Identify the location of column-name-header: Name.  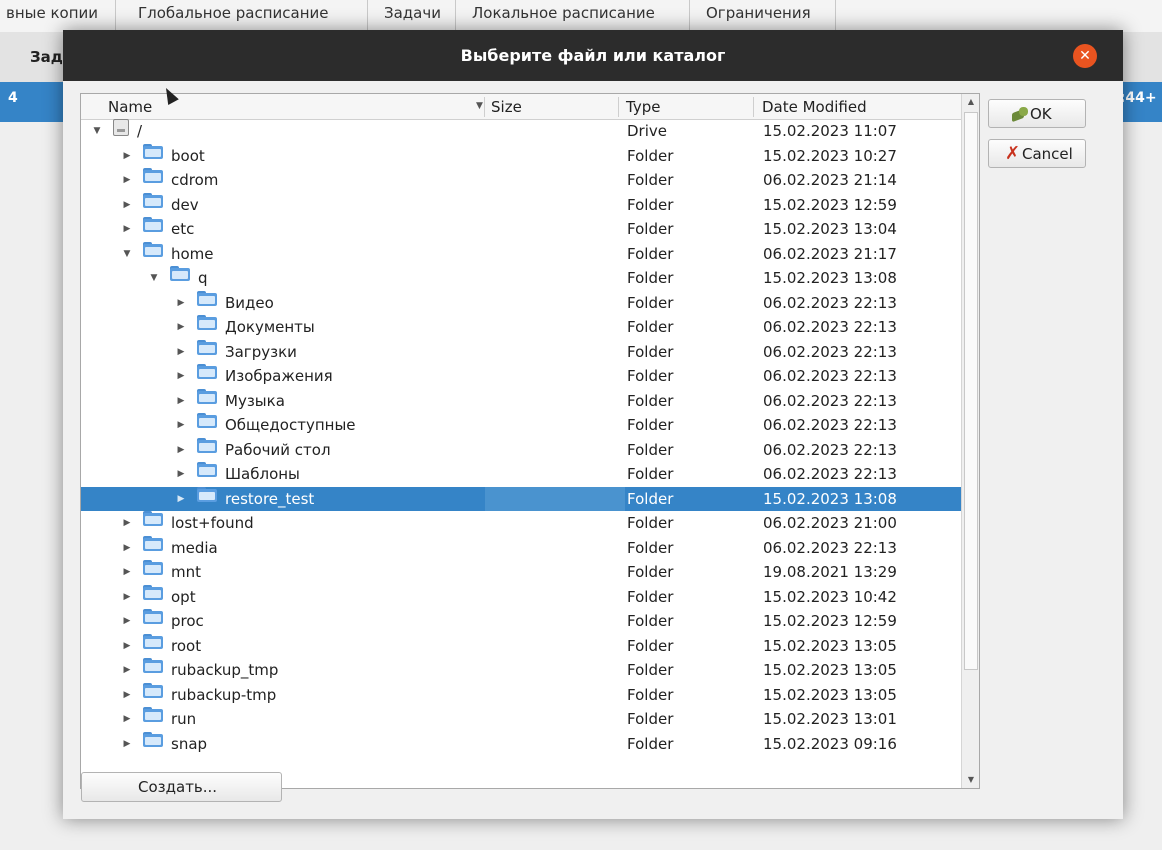
(130, 106).